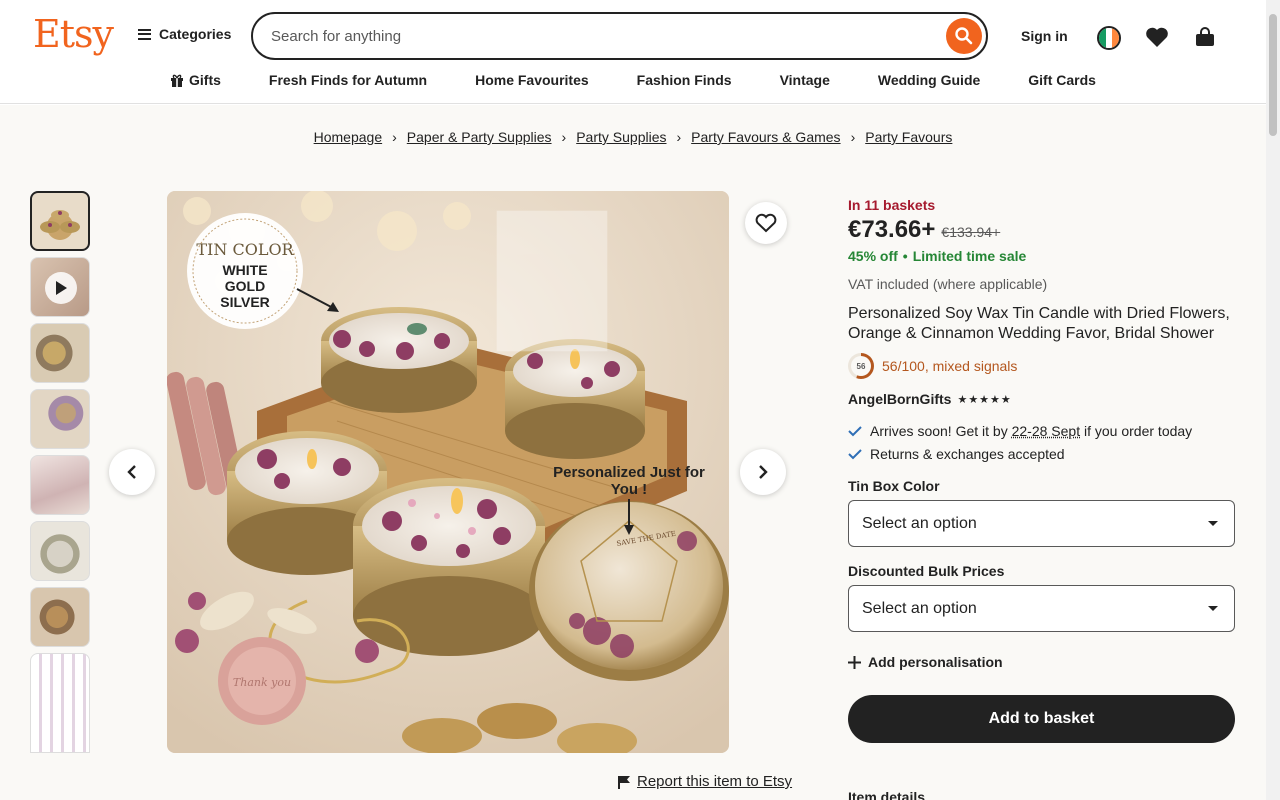 The image size is (1280, 800). I want to click on vat-note: VAT included (where applicable), so click(948, 284).